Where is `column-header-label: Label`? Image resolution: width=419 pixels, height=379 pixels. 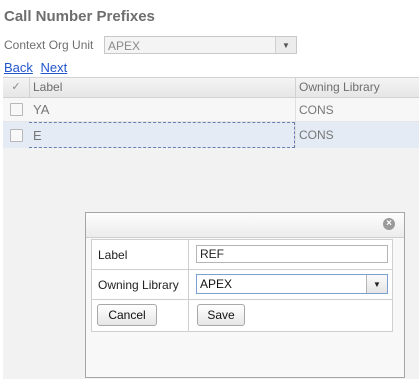
column-header-label: Label is located at coordinates (162, 87).